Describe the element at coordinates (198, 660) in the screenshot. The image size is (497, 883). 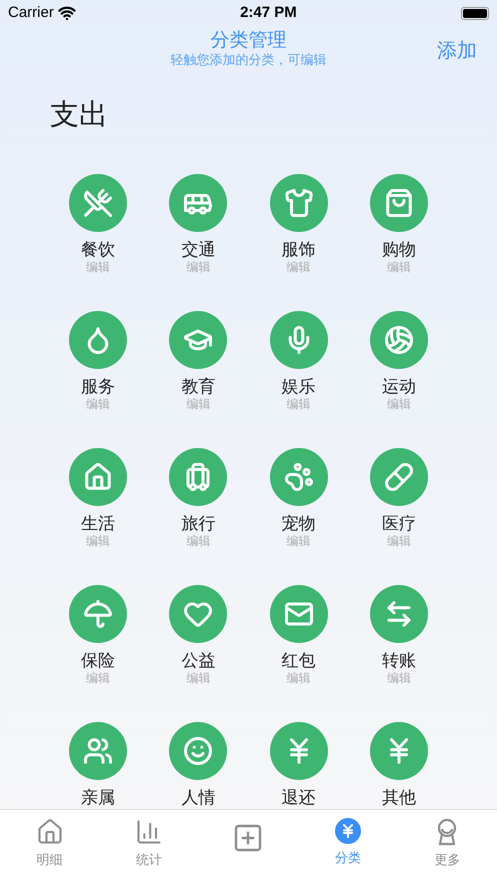
I see `category-name: 公益` at that location.